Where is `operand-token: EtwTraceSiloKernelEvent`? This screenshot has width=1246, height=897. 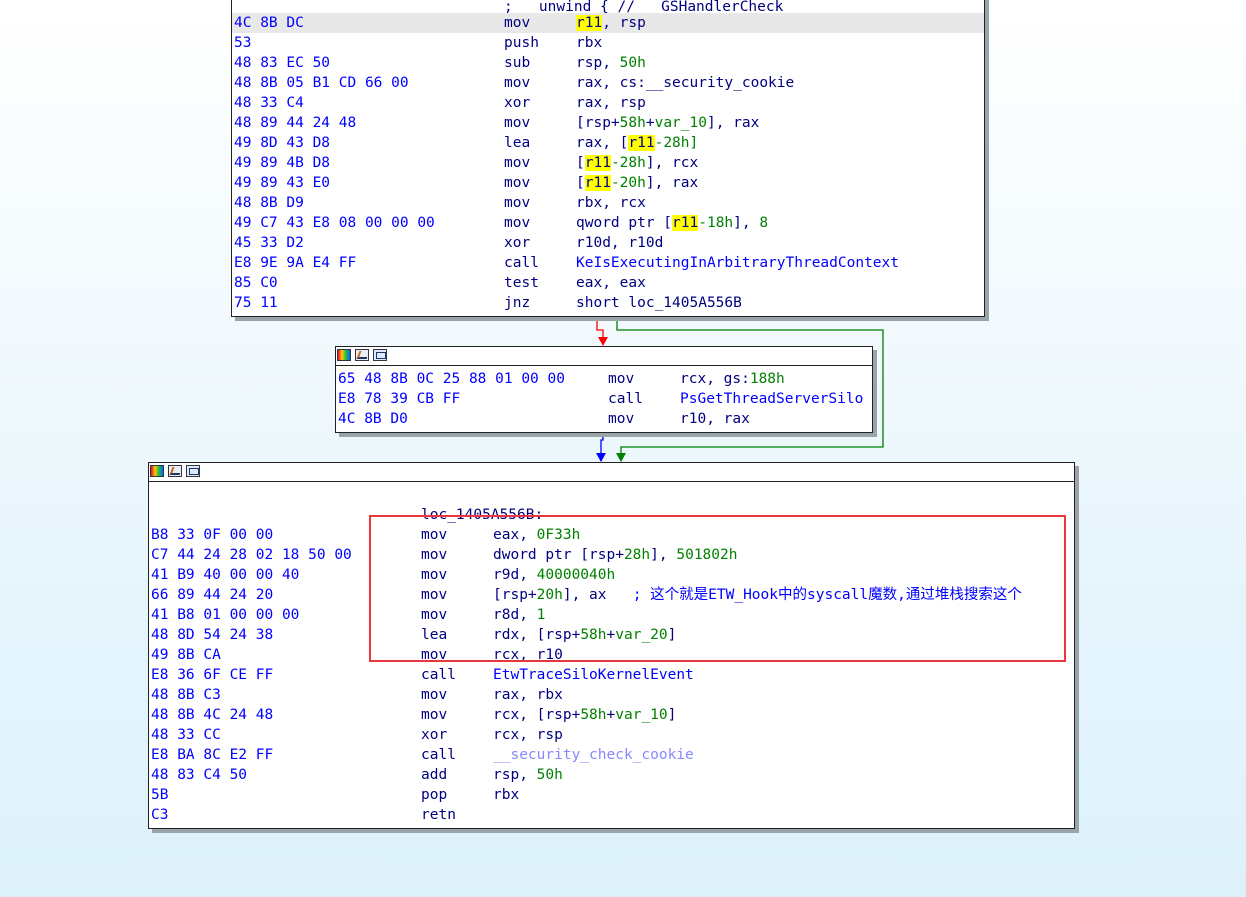 operand-token: EtwTraceSiloKernelEvent is located at coordinates (593, 675).